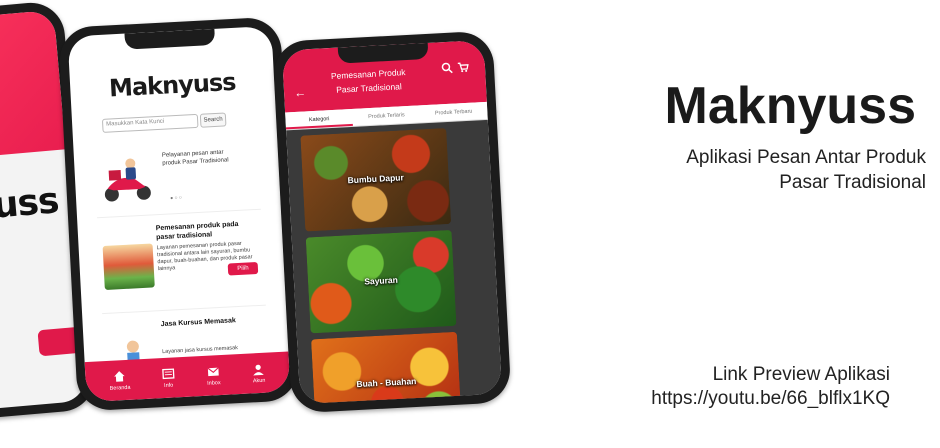  I want to click on app-logo: Maknyuss, so click(172, 85).